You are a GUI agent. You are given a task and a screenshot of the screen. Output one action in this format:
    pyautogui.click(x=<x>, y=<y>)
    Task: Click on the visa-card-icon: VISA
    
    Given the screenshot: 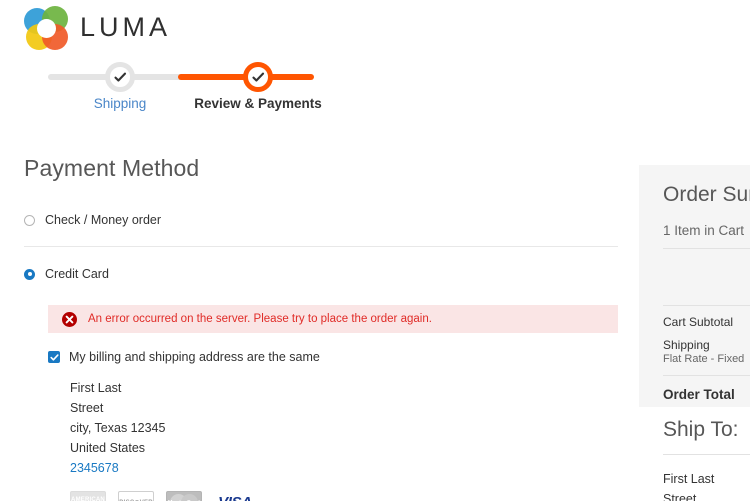 What is the action you would take?
    pyautogui.click(x=235, y=496)
    